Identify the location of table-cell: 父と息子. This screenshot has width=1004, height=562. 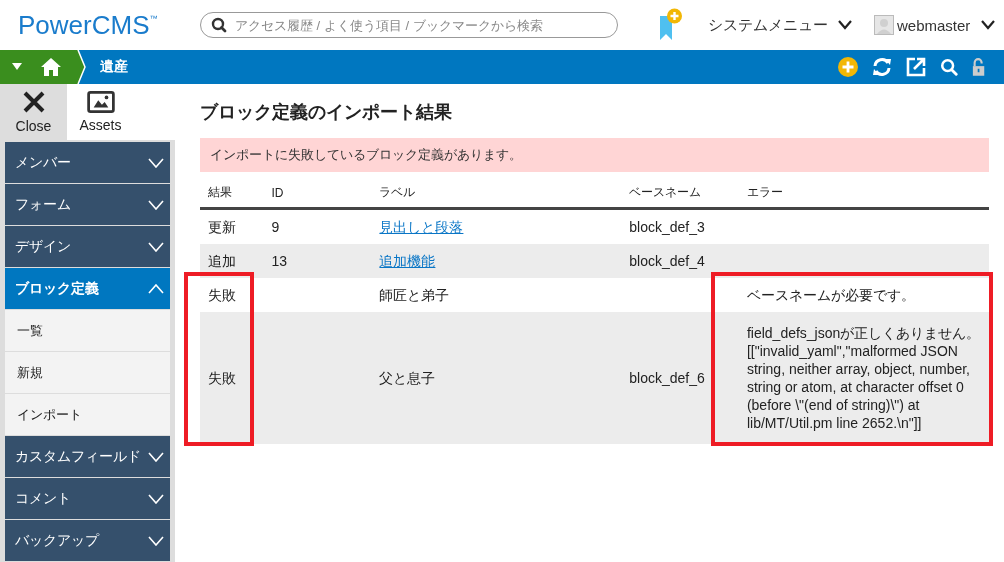
(407, 378).